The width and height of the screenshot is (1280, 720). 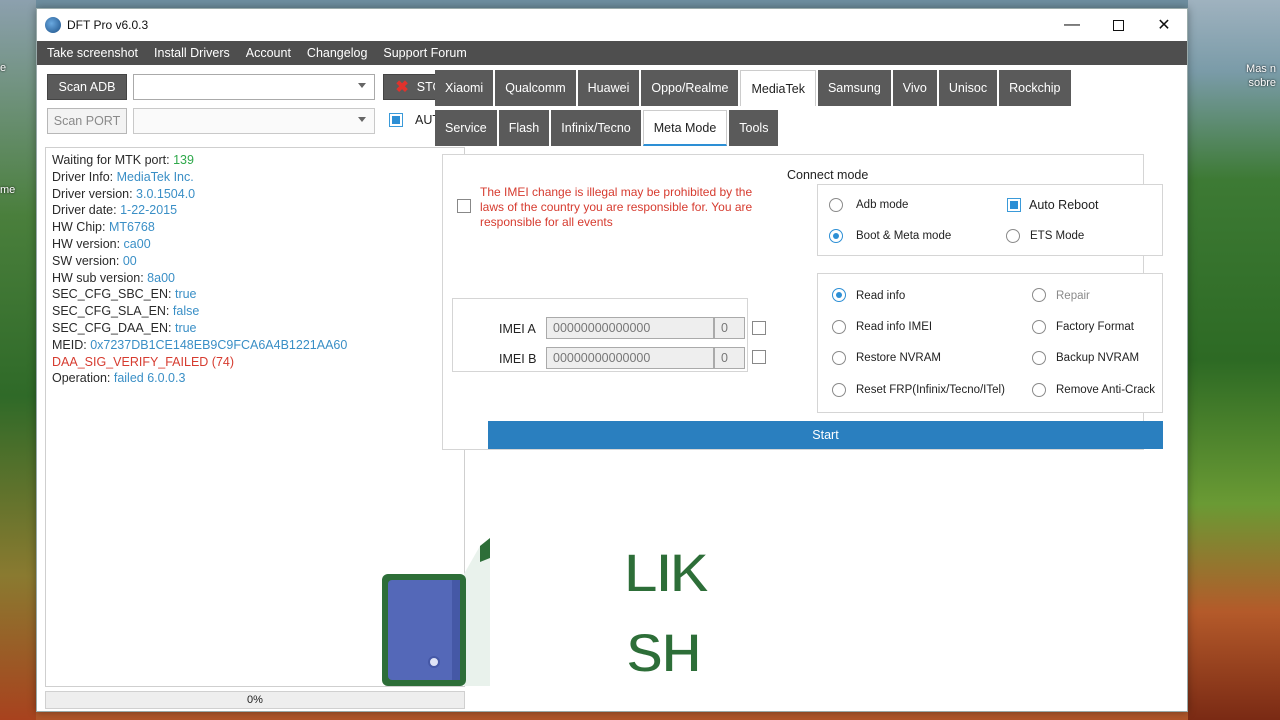 What do you see at coordinates (186, 311) in the screenshot?
I see `log-value: false` at bounding box center [186, 311].